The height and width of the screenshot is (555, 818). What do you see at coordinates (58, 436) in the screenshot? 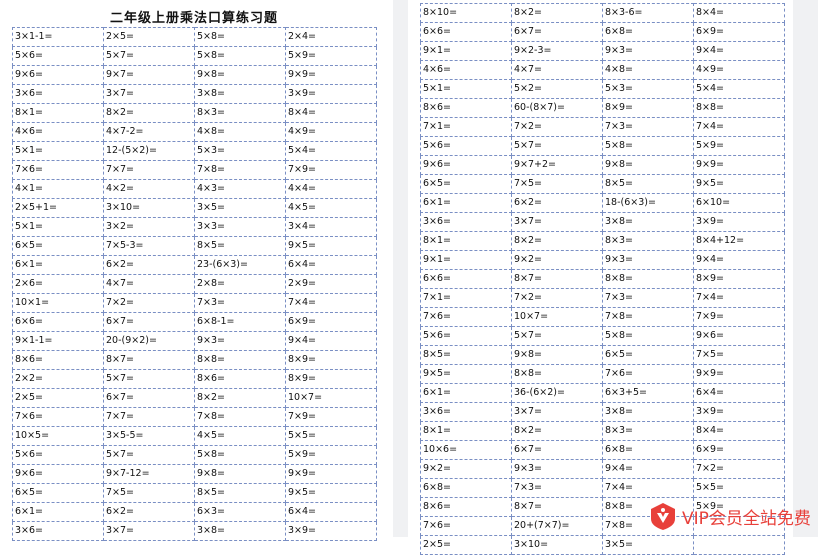
I see `exercise-cell: 10×5=` at bounding box center [58, 436].